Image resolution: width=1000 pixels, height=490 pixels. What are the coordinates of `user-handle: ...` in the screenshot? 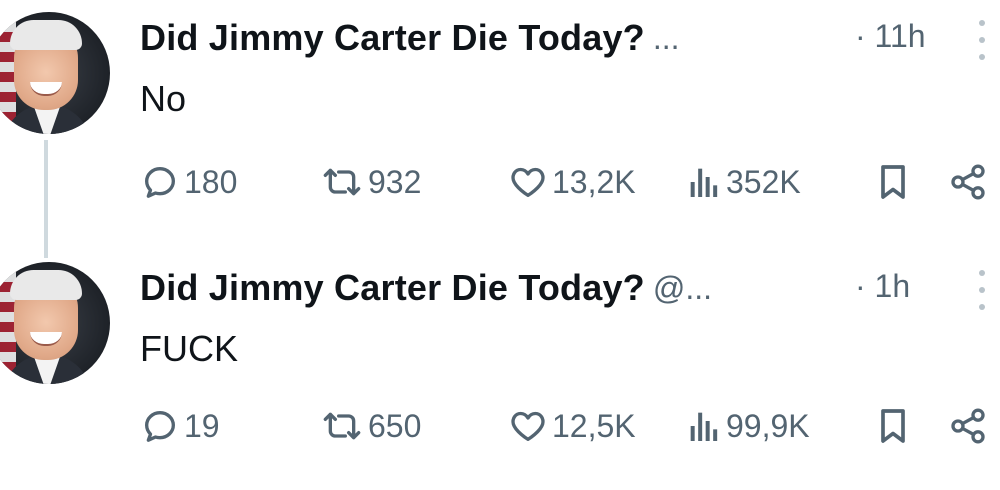 It's located at (666, 38).